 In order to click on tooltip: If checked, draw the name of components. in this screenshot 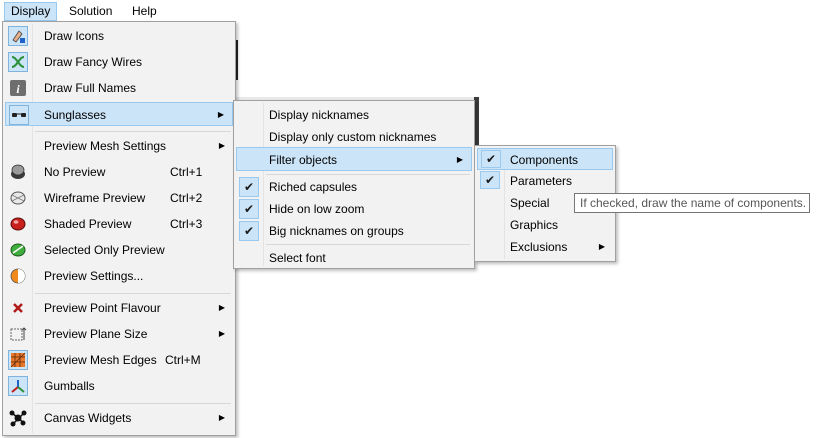, I will do `click(692, 203)`.